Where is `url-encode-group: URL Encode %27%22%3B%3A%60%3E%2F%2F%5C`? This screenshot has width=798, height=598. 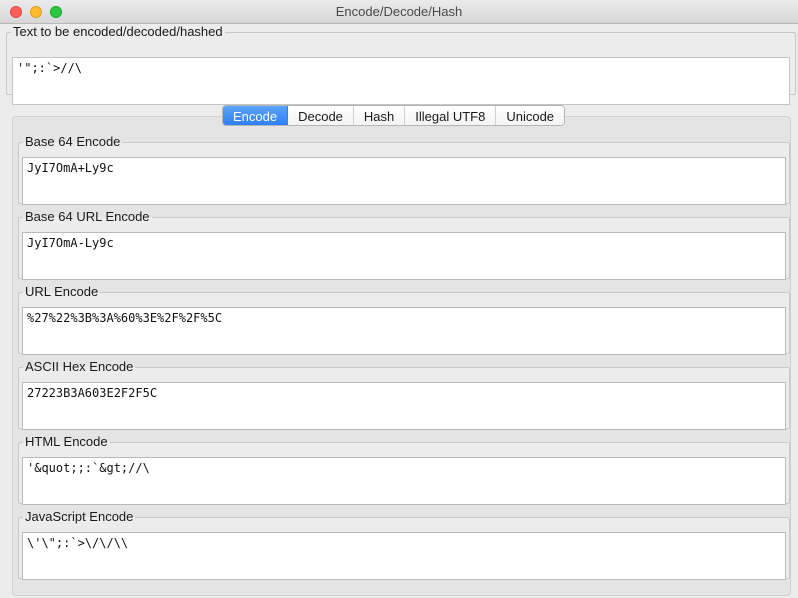 url-encode-group: URL Encode %27%22%3B%3A%60%3E%2F%2F%5C is located at coordinates (404, 319).